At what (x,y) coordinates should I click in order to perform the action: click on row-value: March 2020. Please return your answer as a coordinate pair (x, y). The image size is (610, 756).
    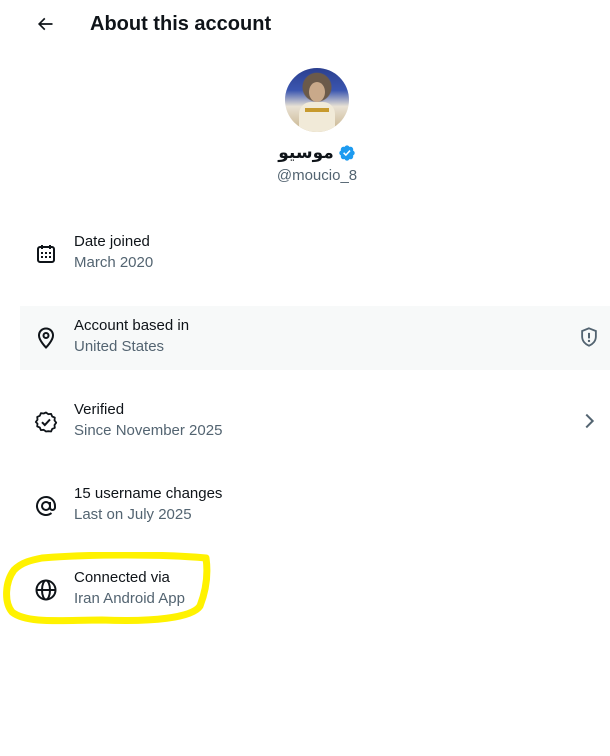
    Looking at the image, I should click on (114, 262).